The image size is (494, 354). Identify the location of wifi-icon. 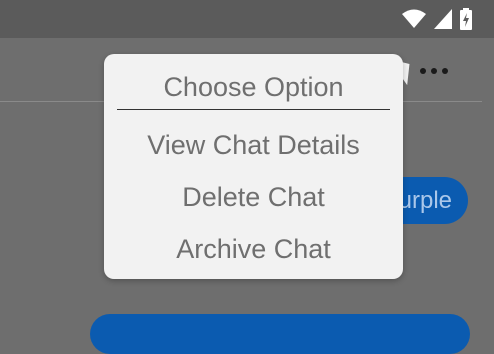
(414, 19).